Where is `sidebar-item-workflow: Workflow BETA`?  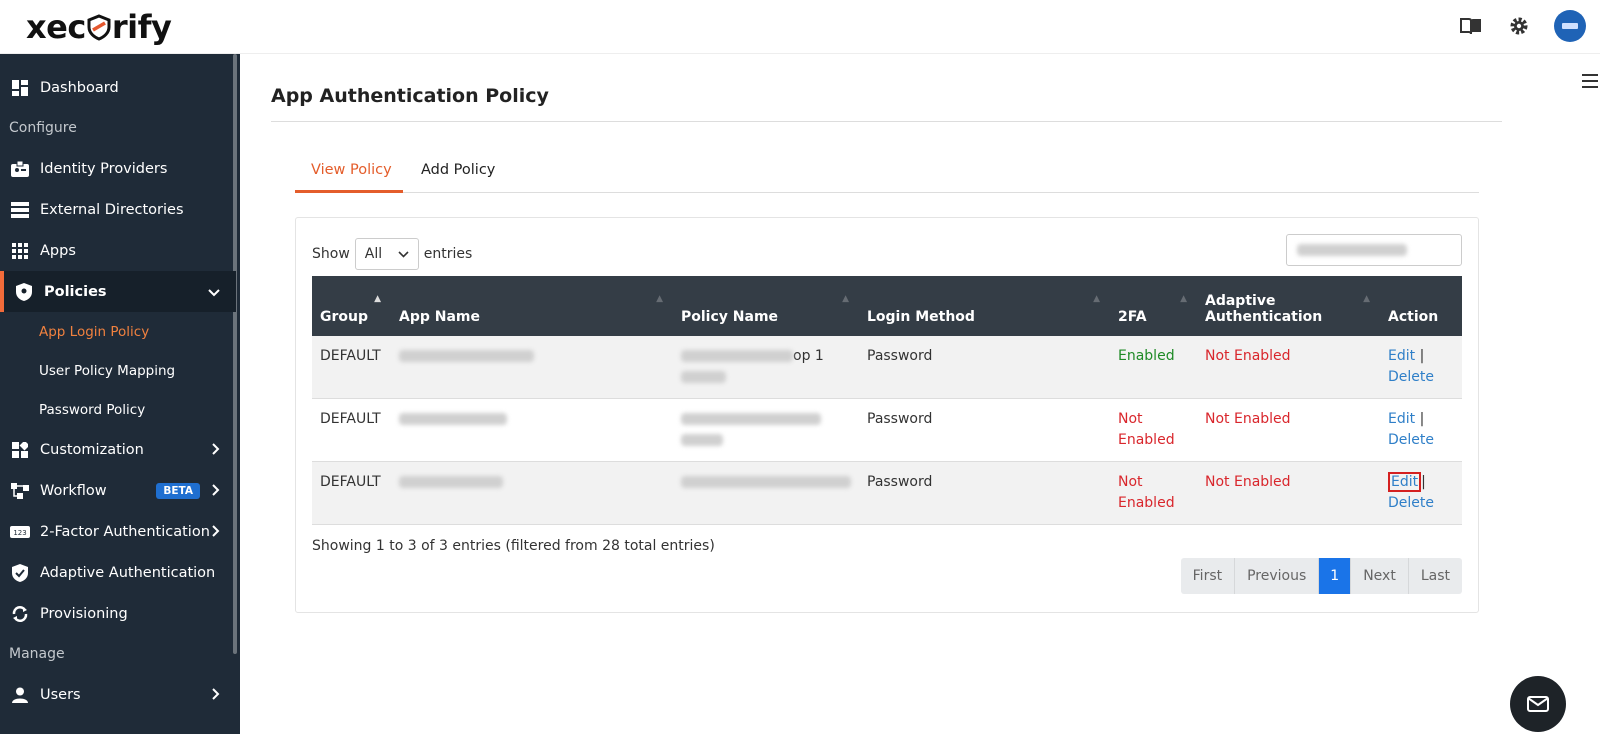 sidebar-item-workflow: Workflow BETA is located at coordinates (118, 490).